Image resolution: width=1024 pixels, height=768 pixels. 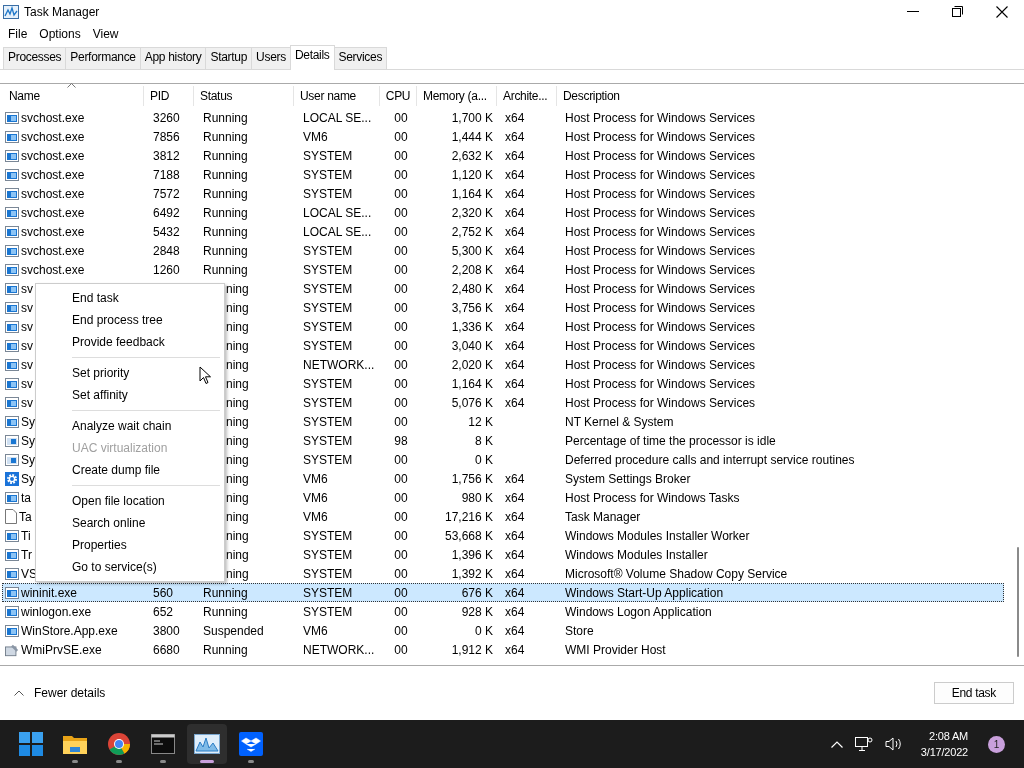 What do you see at coordinates (472, 345) in the screenshot?
I see `memory-cell: 3,040 K` at bounding box center [472, 345].